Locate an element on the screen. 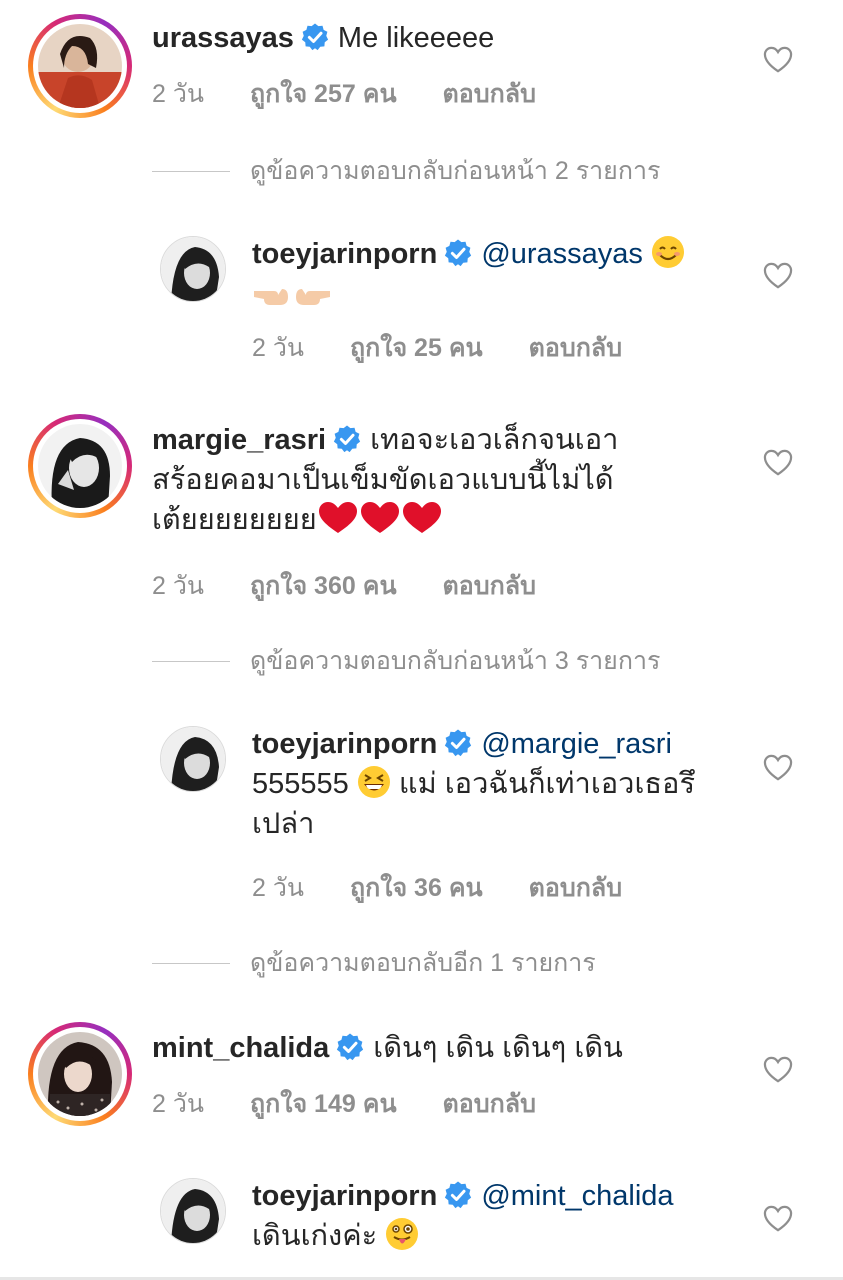 The image size is (843, 1280). red-heart-emoji-icon is located at coordinates (379, 517).